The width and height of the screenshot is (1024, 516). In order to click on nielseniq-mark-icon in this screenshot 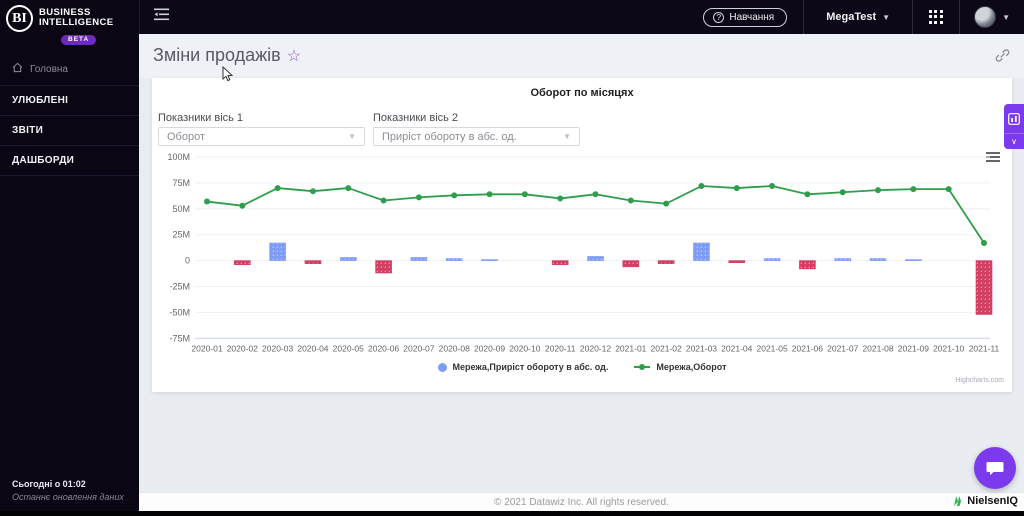, I will do `click(958, 501)`.